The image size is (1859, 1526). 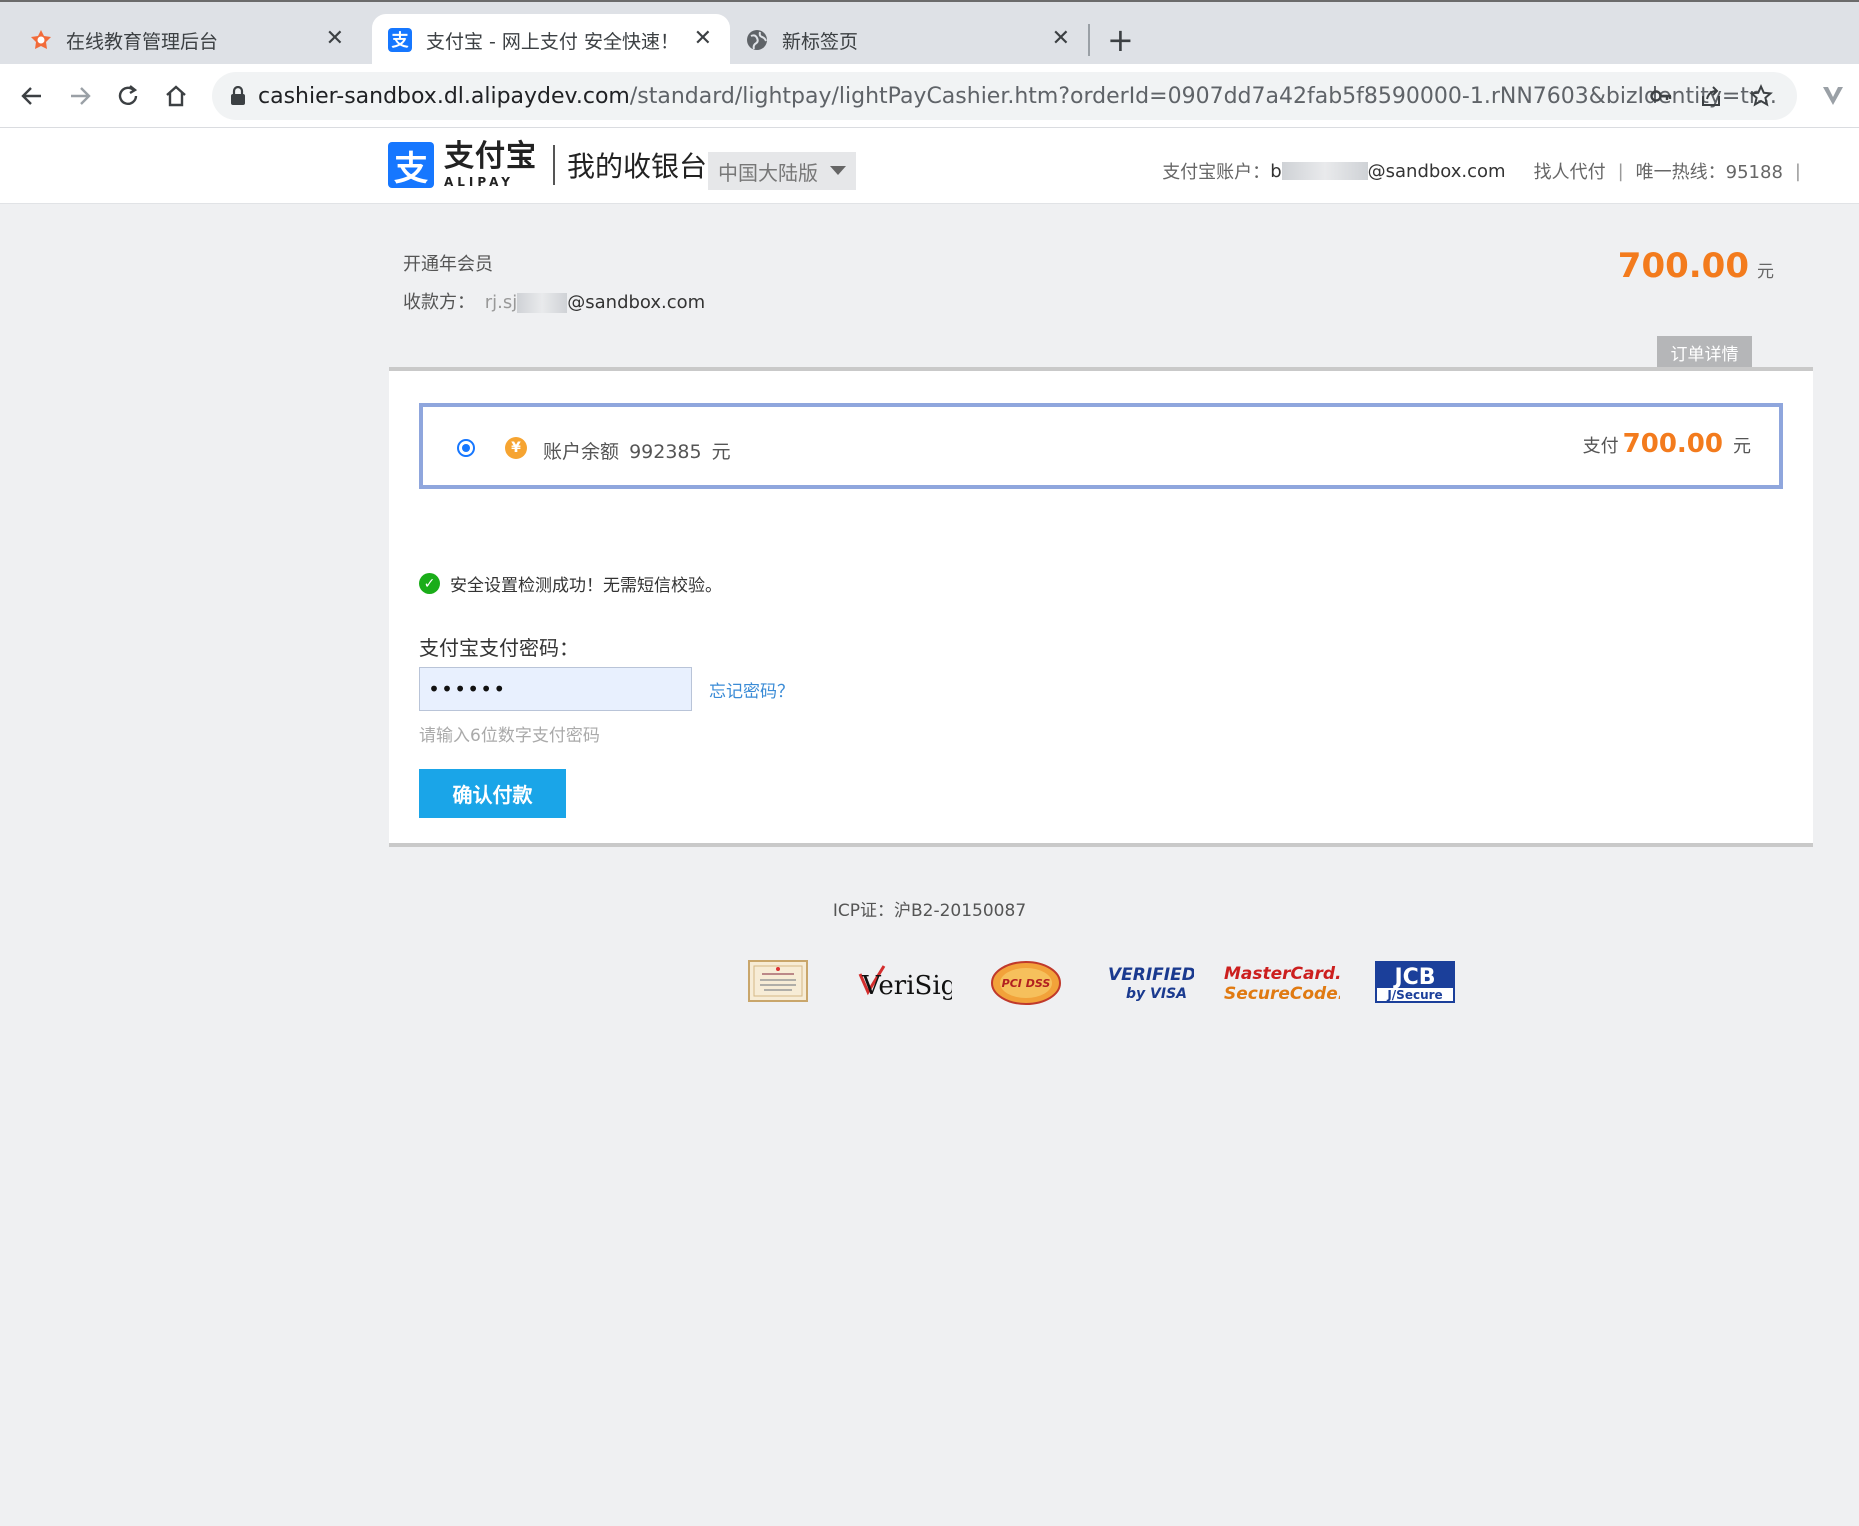 What do you see at coordinates (1761, 96) in the screenshot?
I see `star-icon` at bounding box center [1761, 96].